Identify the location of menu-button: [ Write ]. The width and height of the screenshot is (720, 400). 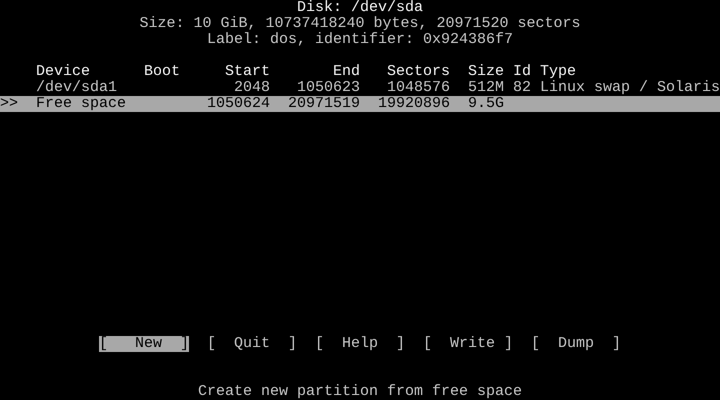
(468, 344).